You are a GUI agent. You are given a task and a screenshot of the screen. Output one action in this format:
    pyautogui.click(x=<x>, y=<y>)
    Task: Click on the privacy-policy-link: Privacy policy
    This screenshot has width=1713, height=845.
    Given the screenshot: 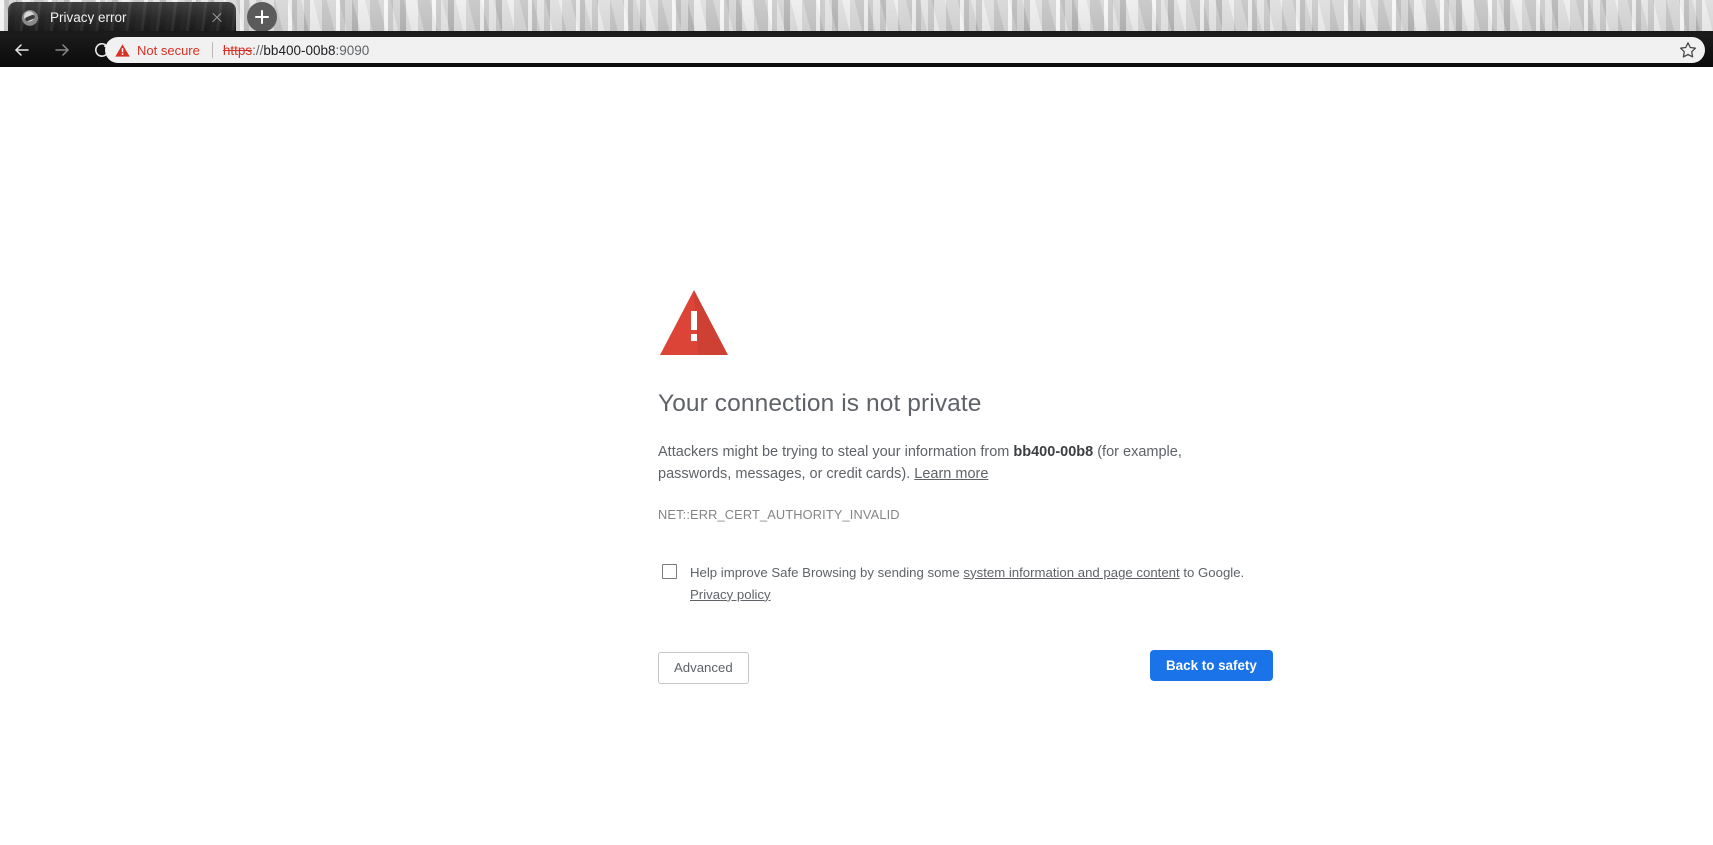 What is the action you would take?
    pyautogui.click(x=730, y=594)
    